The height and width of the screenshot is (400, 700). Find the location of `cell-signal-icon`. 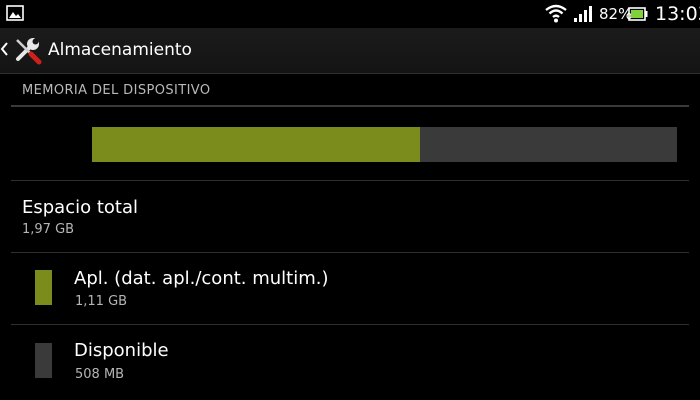

cell-signal-icon is located at coordinates (583, 14).